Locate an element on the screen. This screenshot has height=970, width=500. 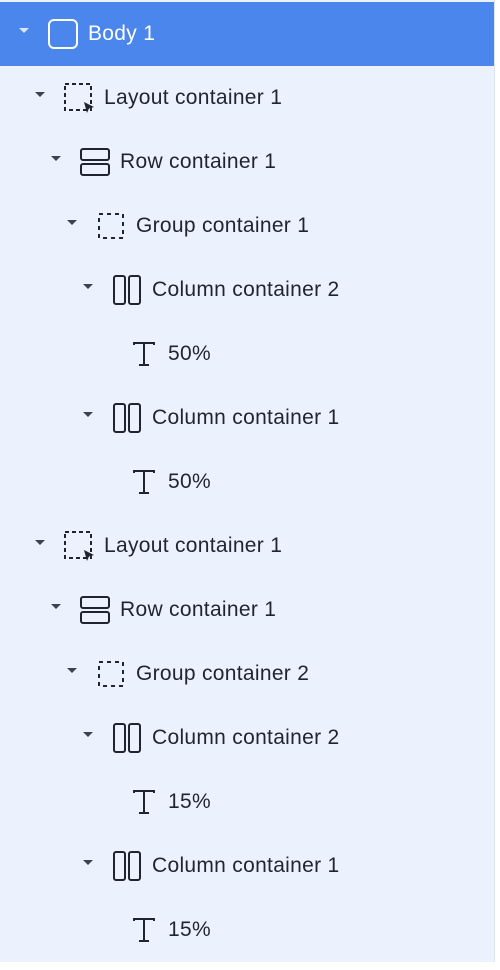
tree-item-label: Body 1 is located at coordinates (122, 33).